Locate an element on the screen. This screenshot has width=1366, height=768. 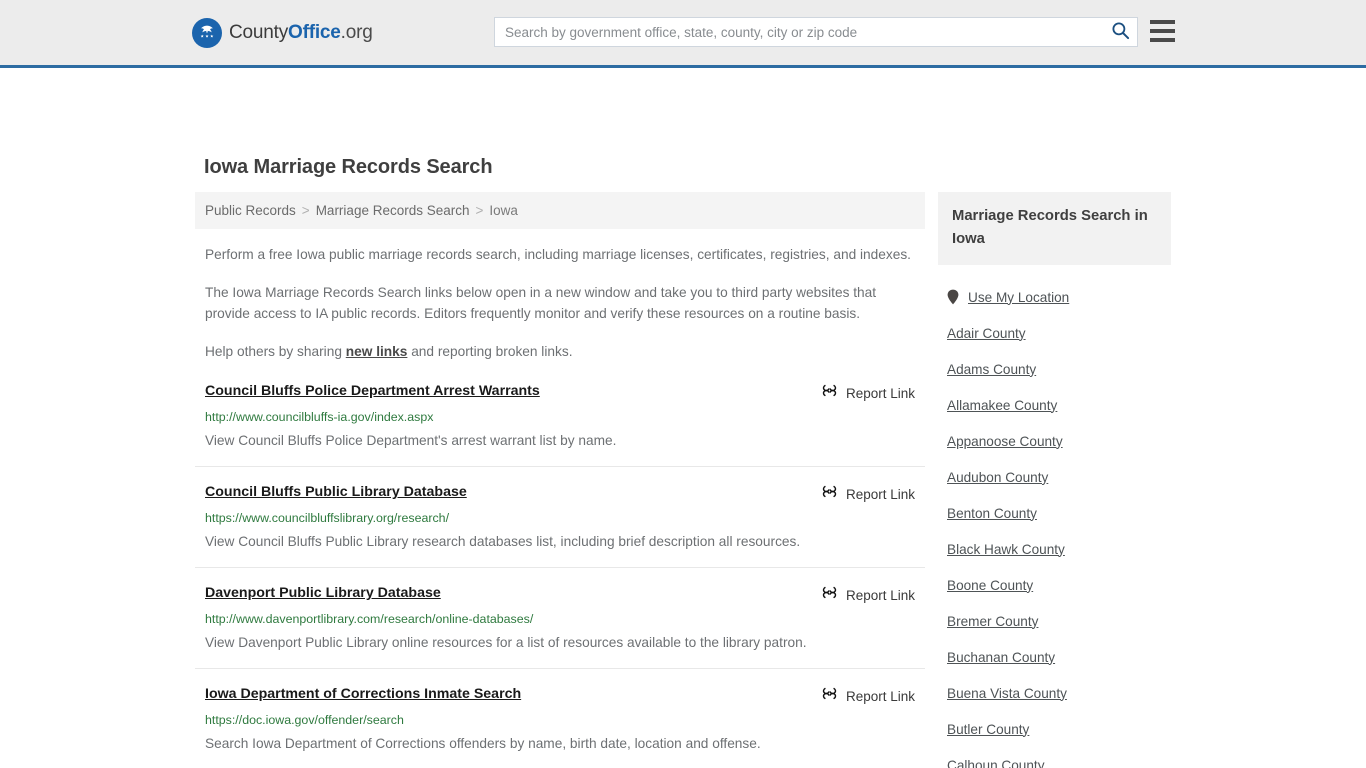
site-logo: CountyOffice.org is located at coordinates (282, 32).